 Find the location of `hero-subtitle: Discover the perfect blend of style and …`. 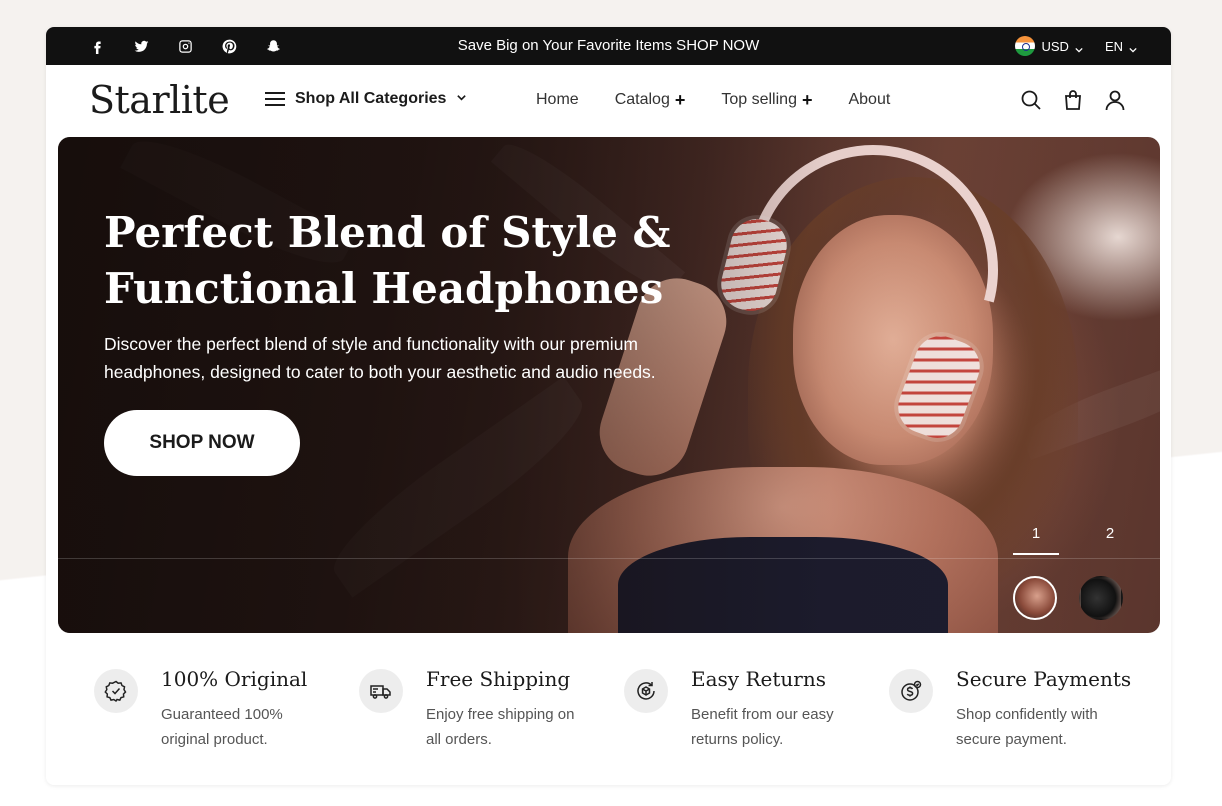

hero-subtitle: Discover the perfect blend of style and … is located at coordinates (424, 358).